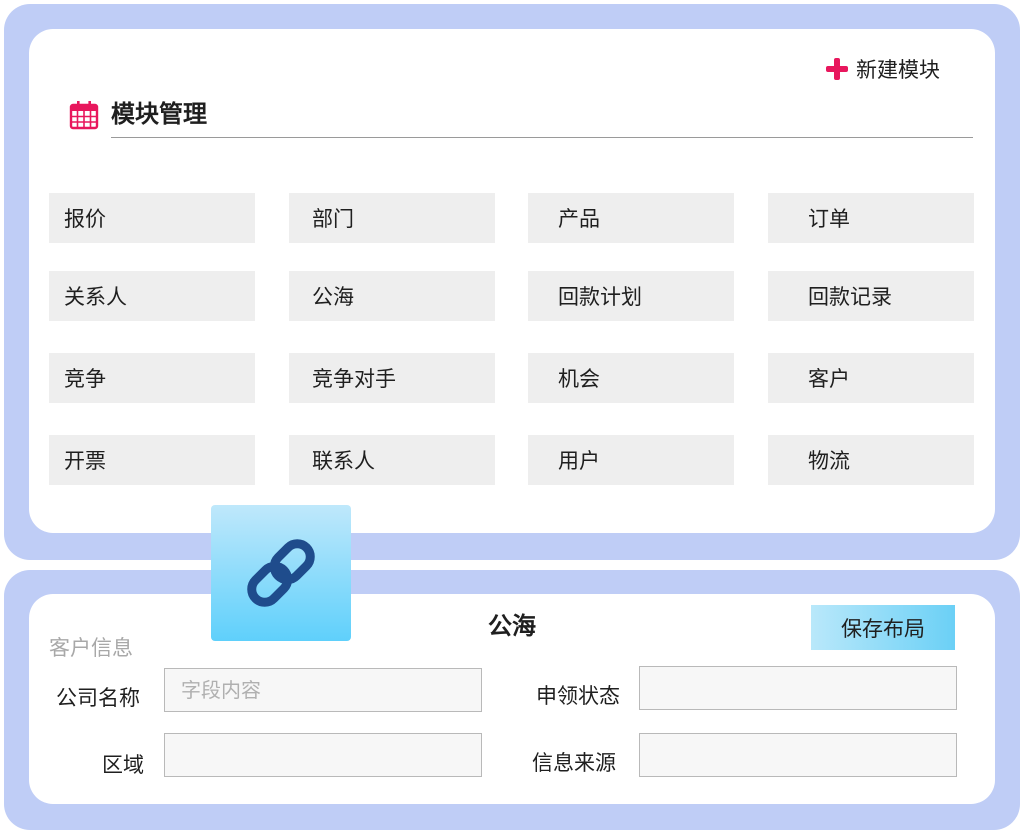 The width and height of the screenshot is (1024, 834). What do you see at coordinates (392, 218) in the screenshot?
I see `module-tile: 部门` at bounding box center [392, 218].